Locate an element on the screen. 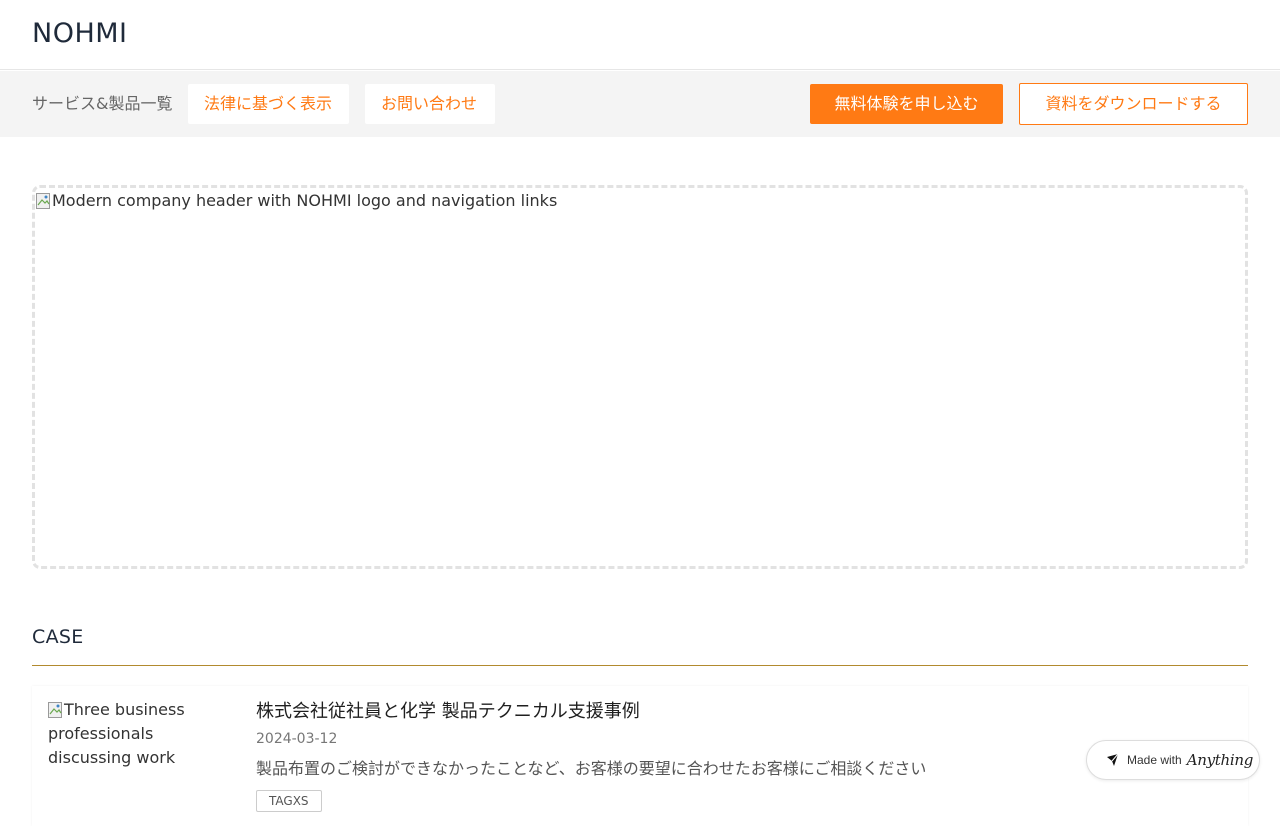  site-header: NOHMI is located at coordinates (640, 35).